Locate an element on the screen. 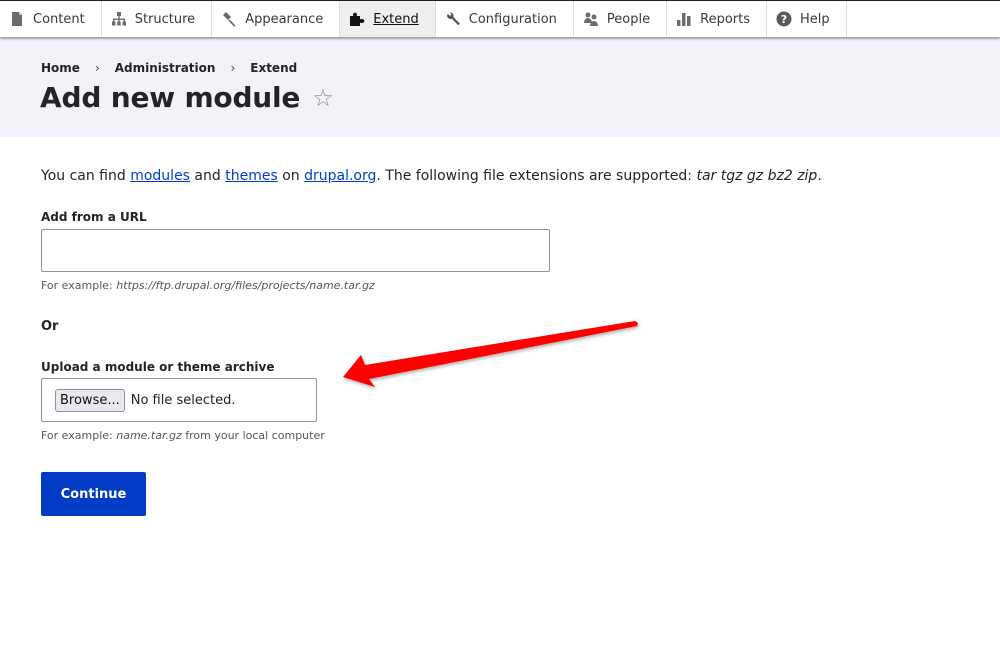 The image size is (1000, 669). page-title: Add new module ☆ is located at coordinates (187, 97).